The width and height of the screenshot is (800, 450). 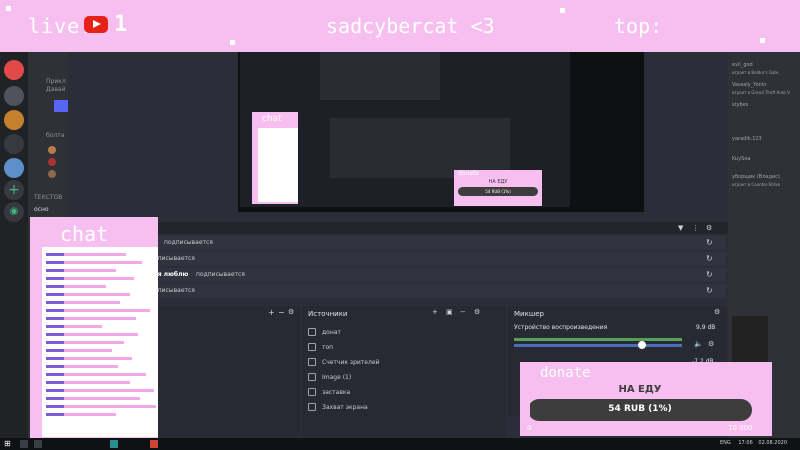 What do you see at coordinates (747, 139) in the screenshot?
I see `member-name: yaradik.123` at bounding box center [747, 139].